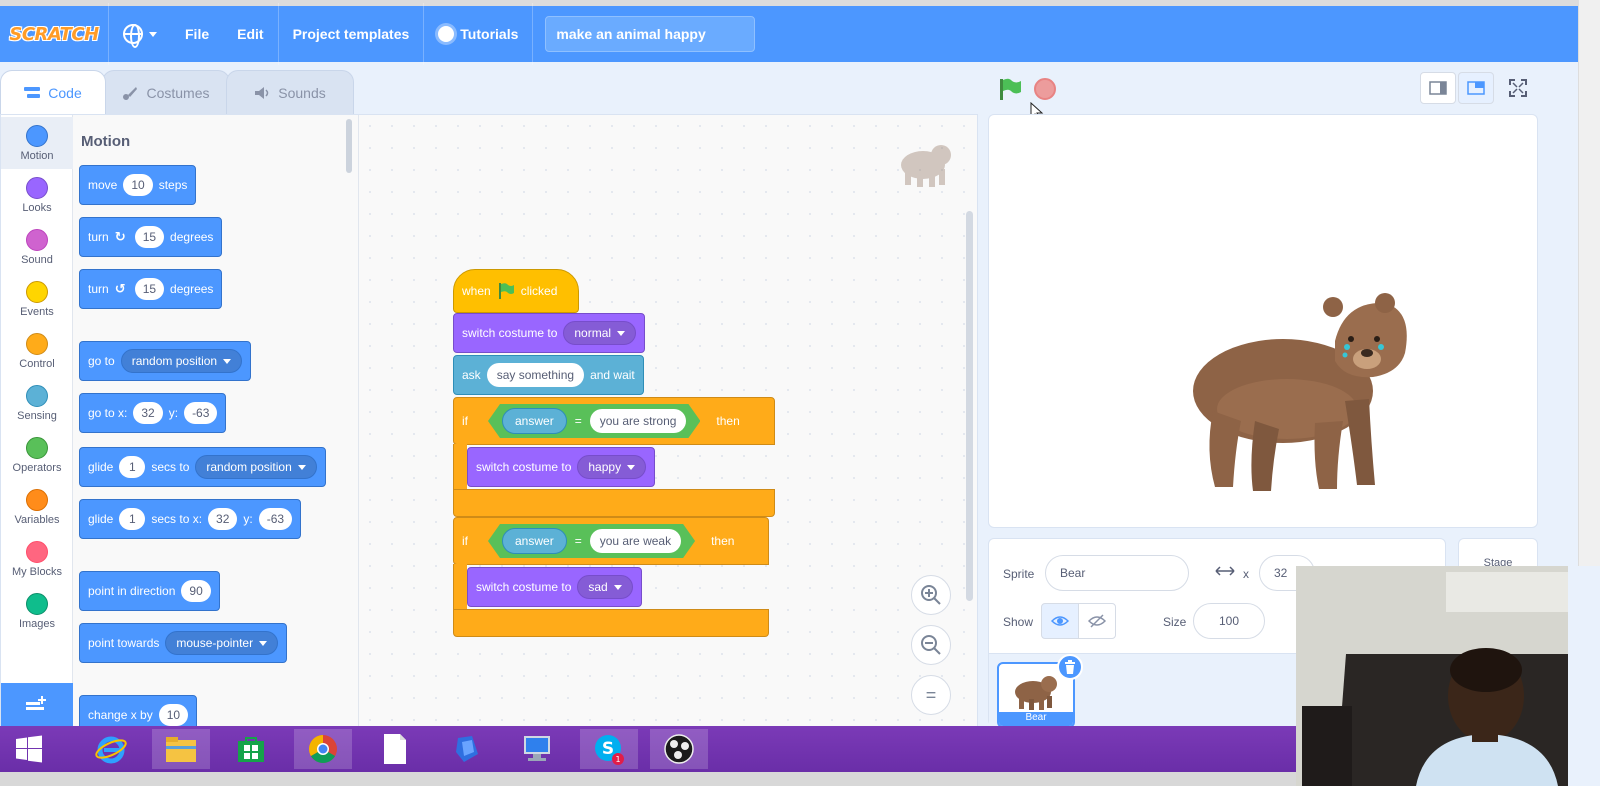 This screenshot has width=1600, height=786. What do you see at coordinates (181, 749) in the screenshot?
I see `file-explorer-taskbar-icon` at bounding box center [181, 749].